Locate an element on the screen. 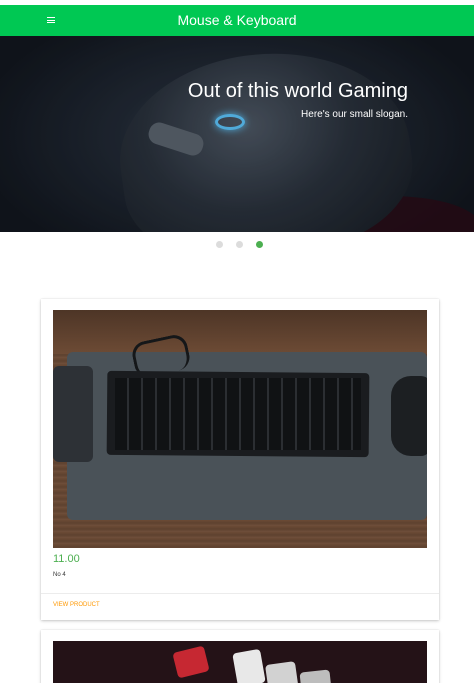 Image resolution: width=474 pixels, height=683 pixels. image-mouse is located at coordinates (409, 416).